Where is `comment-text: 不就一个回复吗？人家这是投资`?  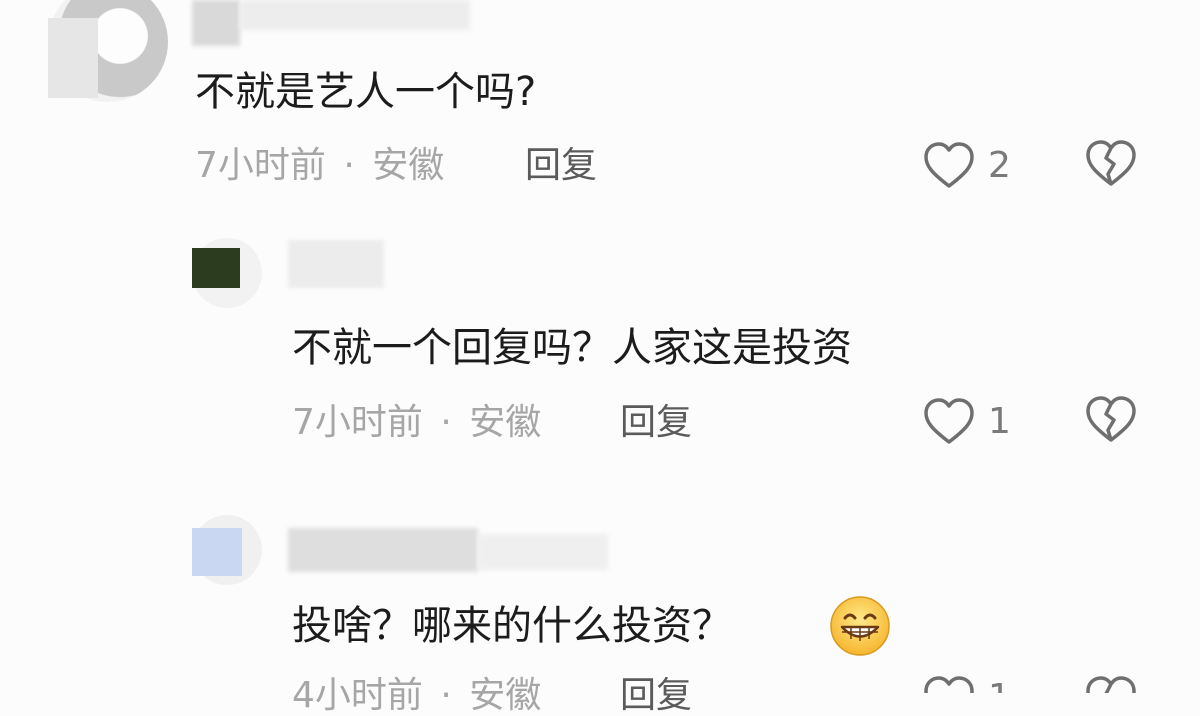
comment-text: 不就一个回复吗？人家这是投资 is located at coordinates (572, 348).